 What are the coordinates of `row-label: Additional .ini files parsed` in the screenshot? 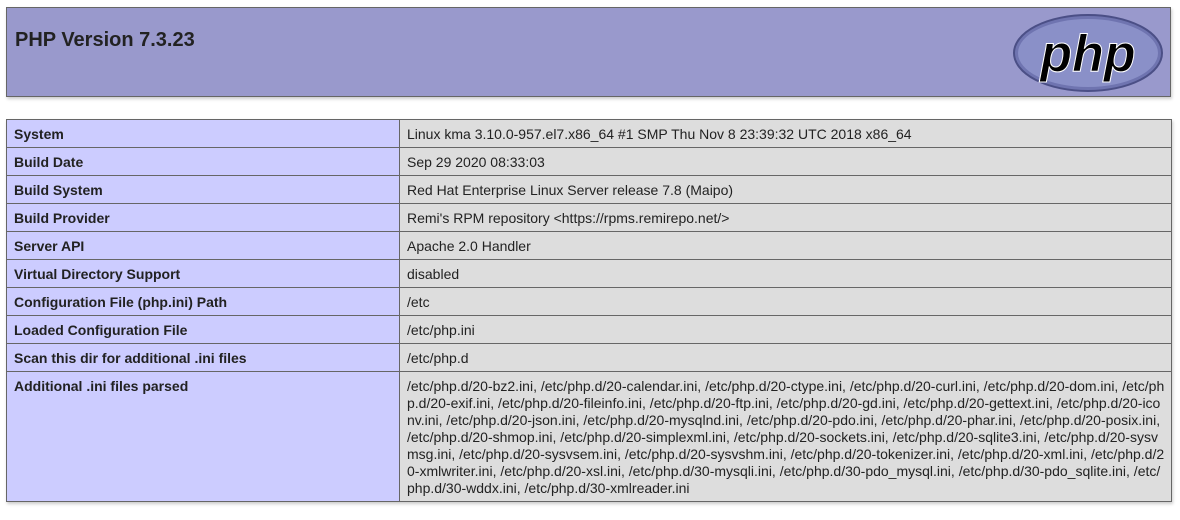 It's located at (203, 436).